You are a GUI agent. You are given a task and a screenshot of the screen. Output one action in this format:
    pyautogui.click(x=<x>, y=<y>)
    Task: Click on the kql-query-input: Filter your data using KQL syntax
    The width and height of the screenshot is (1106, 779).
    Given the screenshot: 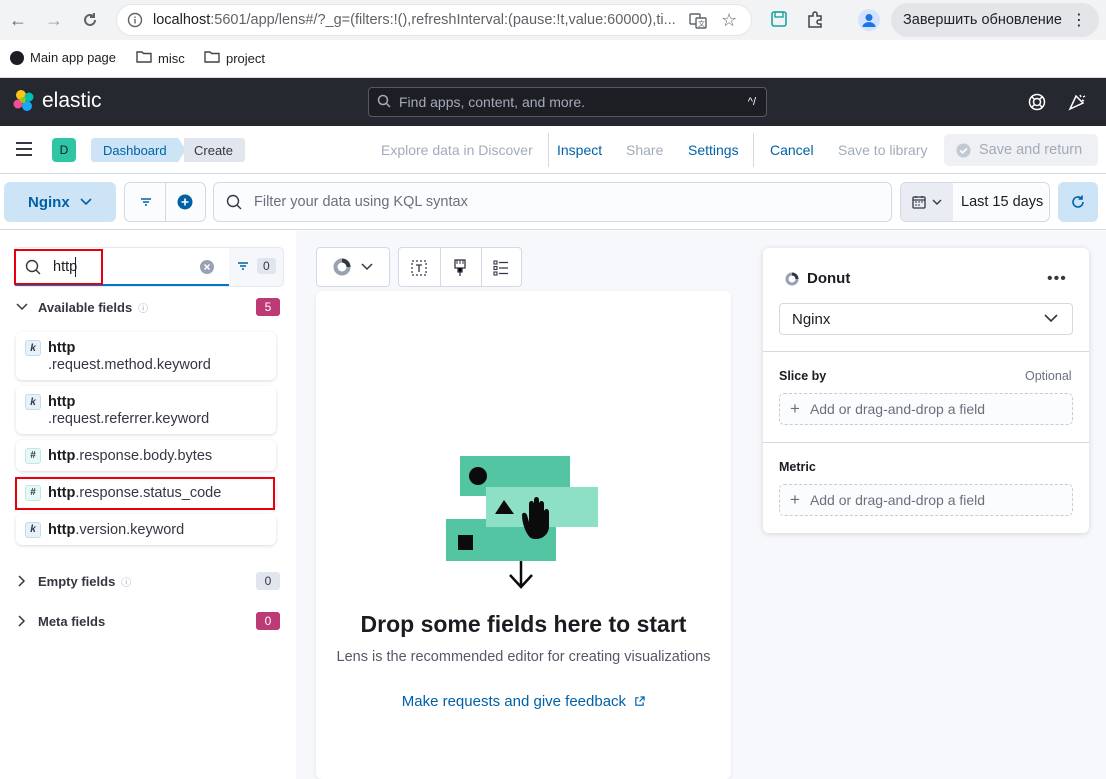 What is the action you would take?
    pyautogui.click(x=552, y=202)
    